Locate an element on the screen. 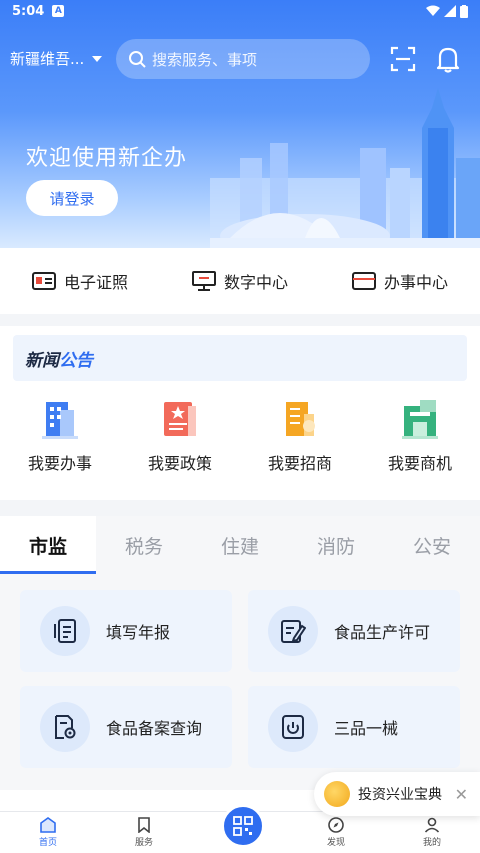 Image resolution: width=480 pixels, height=853 pixels. nav-label: 服务 is located at coordinates (143, 843).